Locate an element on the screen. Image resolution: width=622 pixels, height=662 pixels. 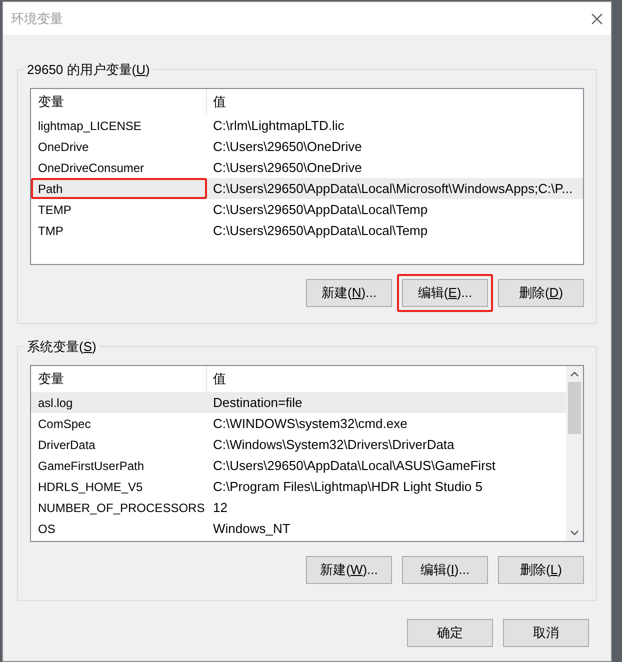
variable-name: DriverData is located at coordinates (66, 445).